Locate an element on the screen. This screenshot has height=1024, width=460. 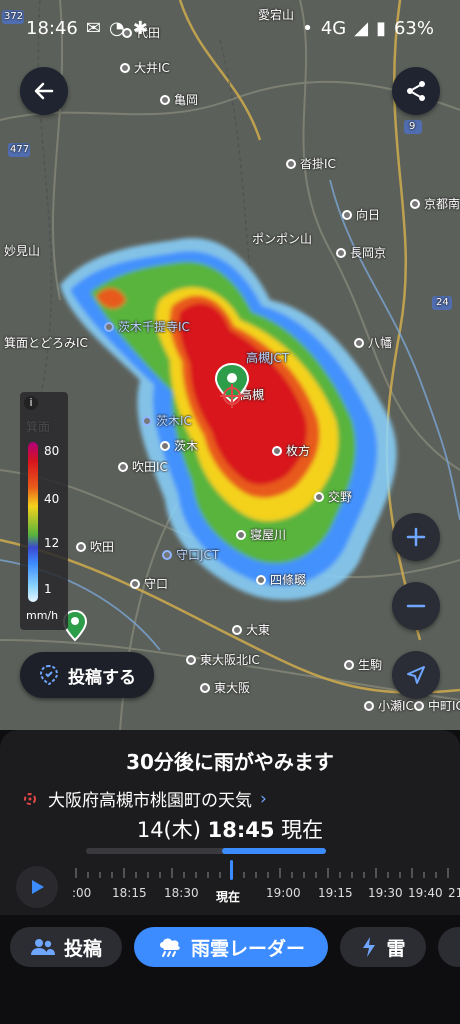
arrow-left-icon is located at coordinates (44, 91).